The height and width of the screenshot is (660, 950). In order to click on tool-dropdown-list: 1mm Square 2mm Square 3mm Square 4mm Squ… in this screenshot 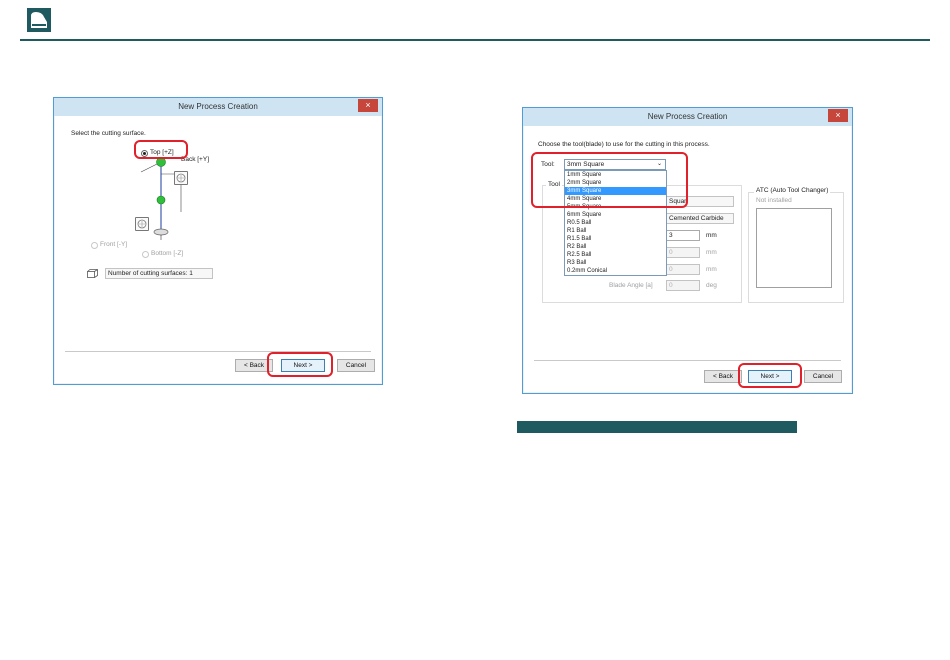, I will do `click(615, 223)`.